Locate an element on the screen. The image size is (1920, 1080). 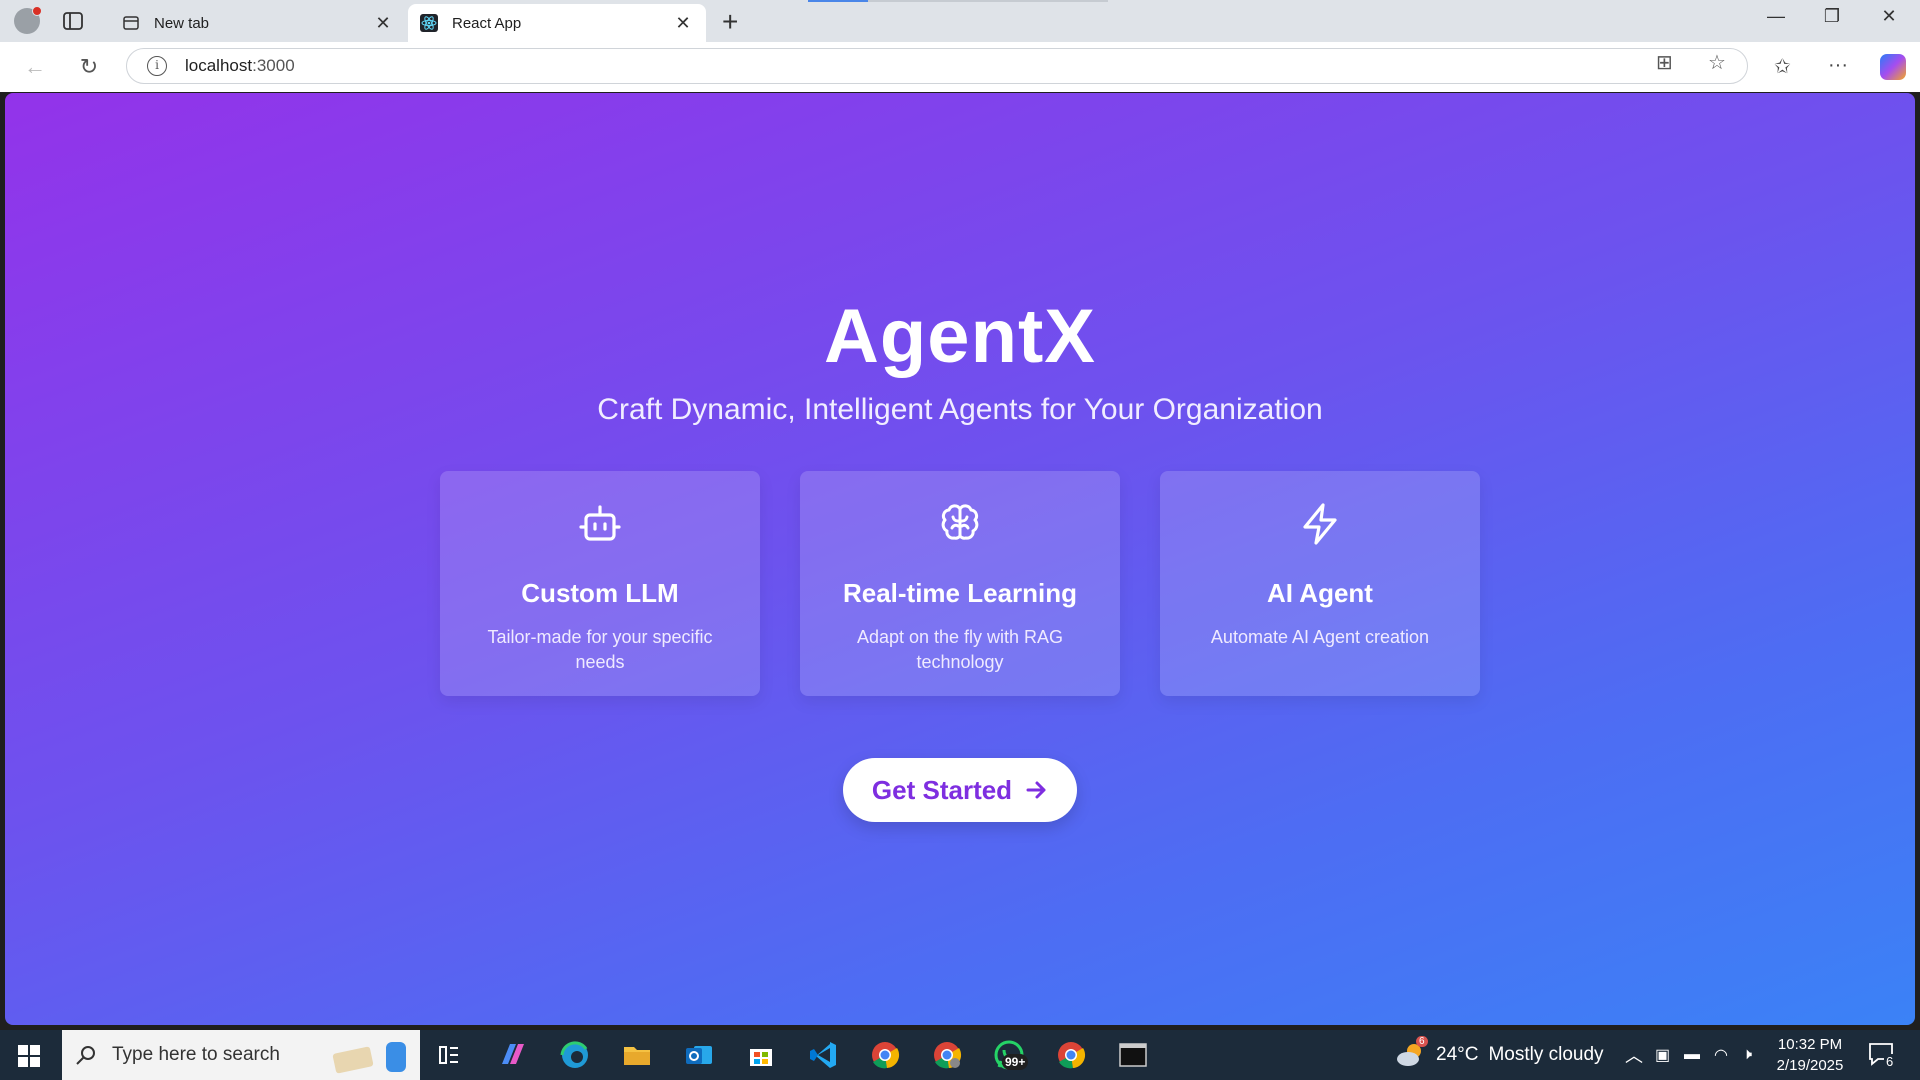
chrome-icon is located at coordinates (885, 1055).